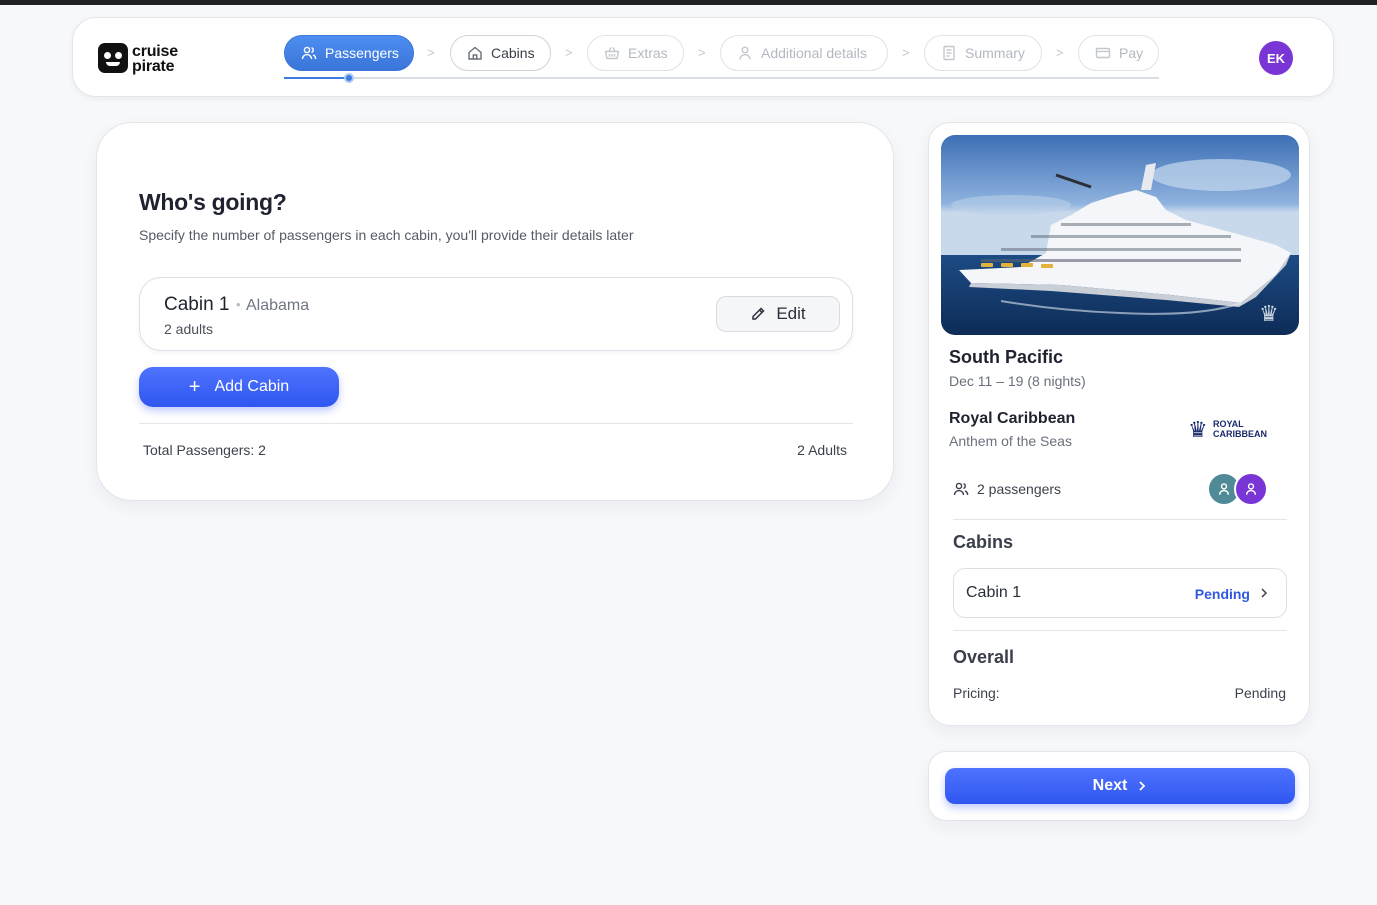 This screenshot has width=1377, height=905. What do you see at coordinates (1222, 594) in the screenshot?
I see `cabin-status: Pending` at bounding box center [1222, 594].